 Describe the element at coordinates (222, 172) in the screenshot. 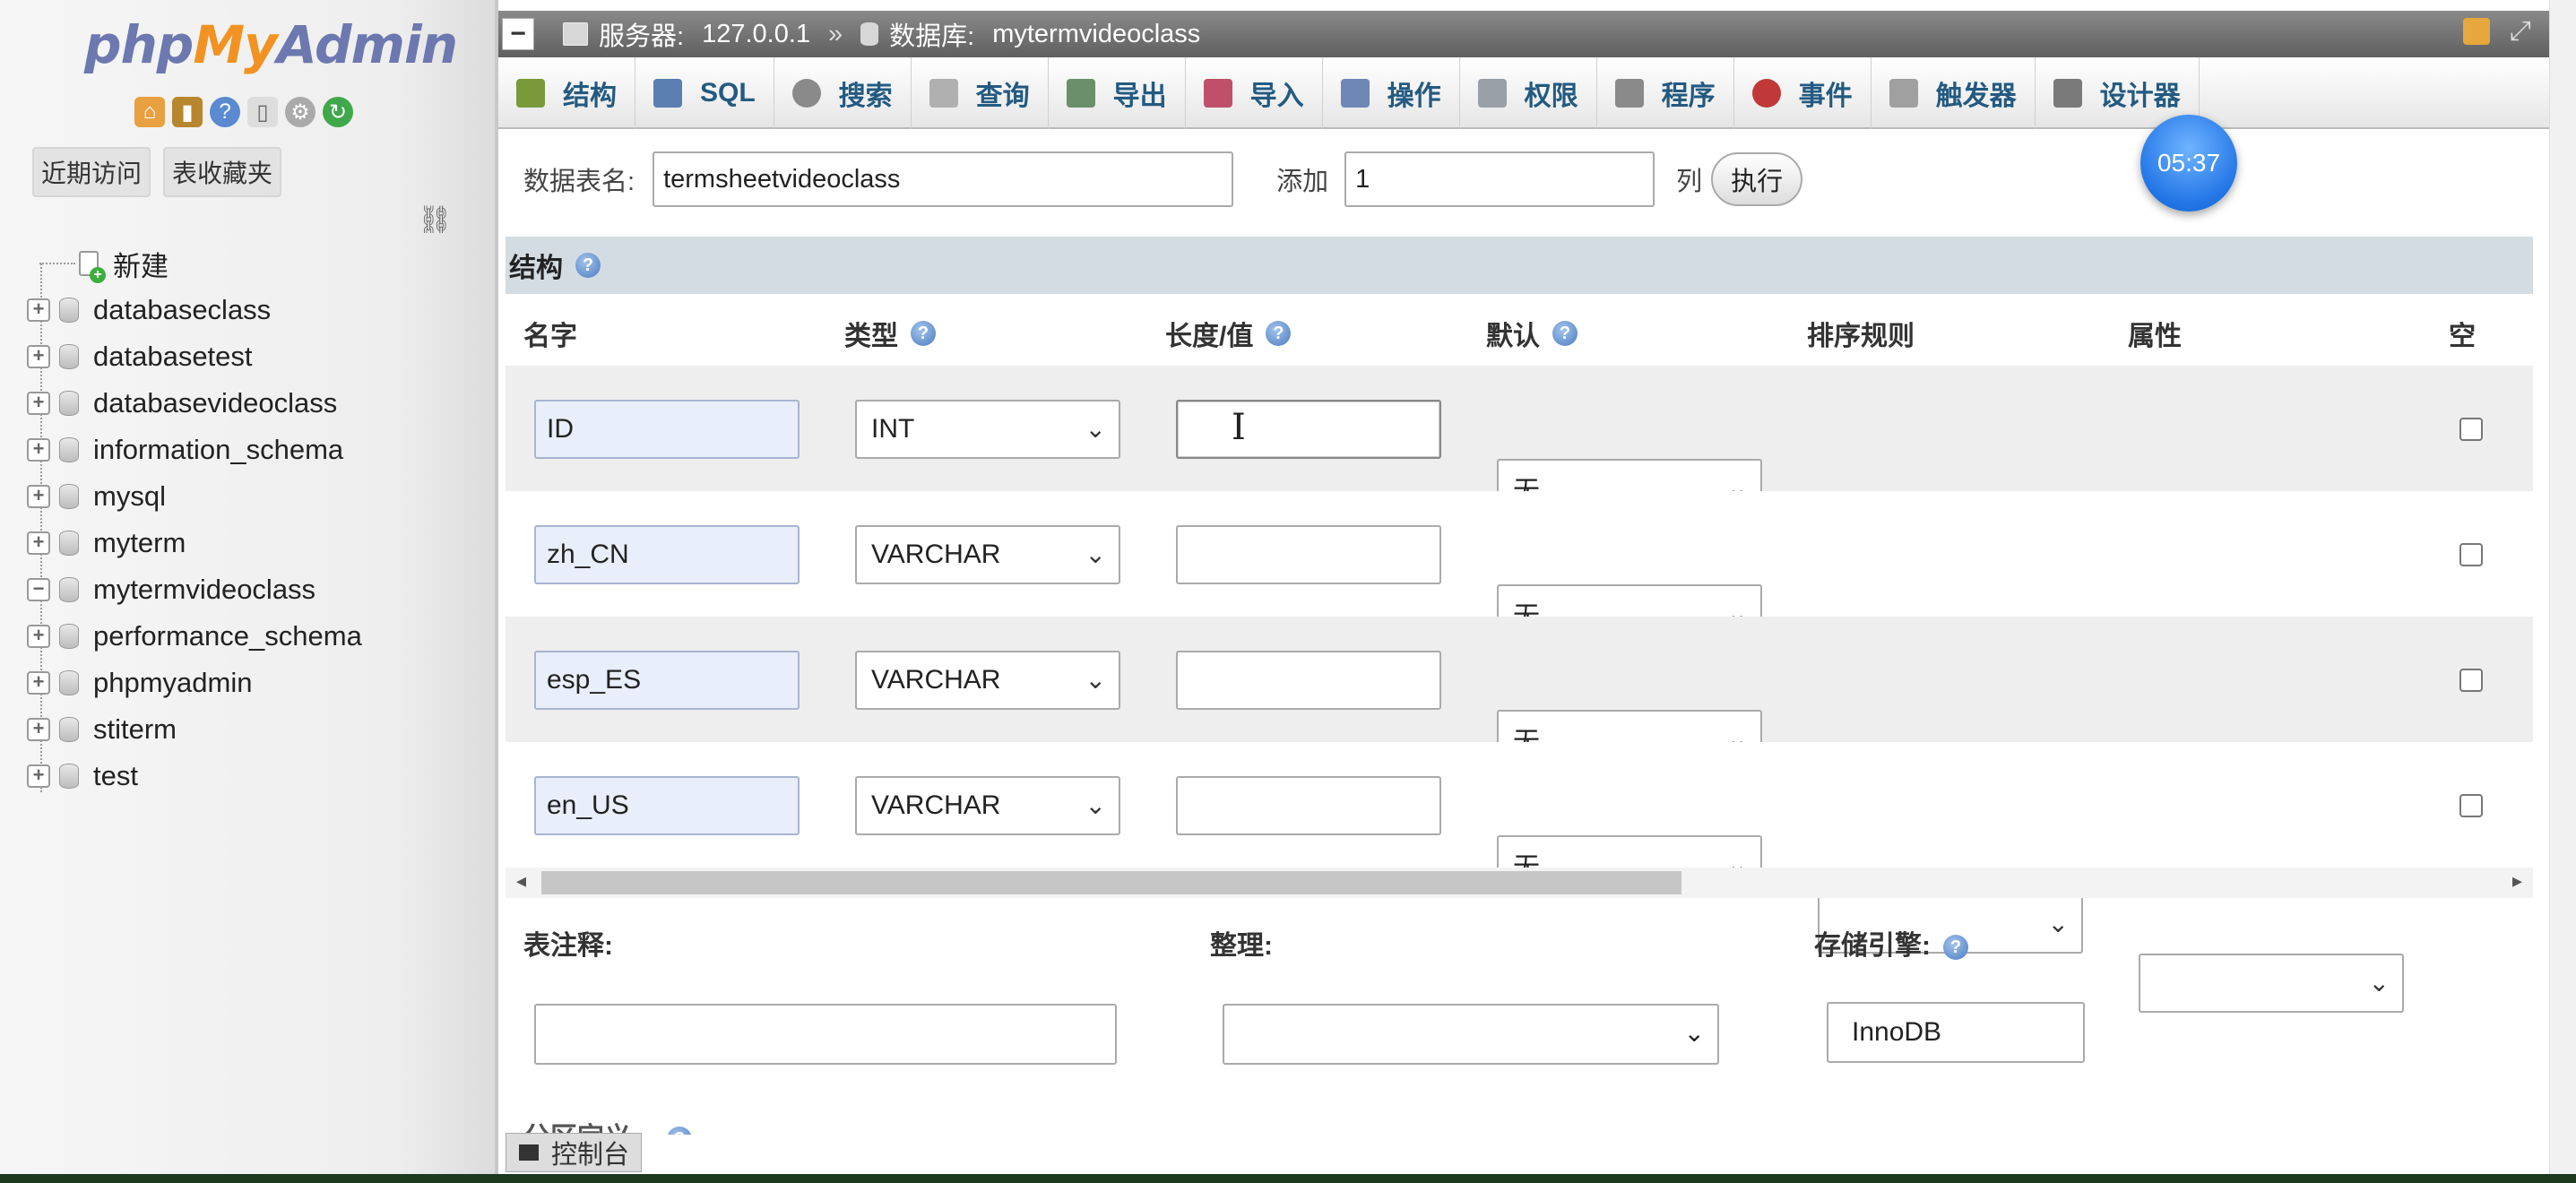

I see `favorite-tables-tab: 表收藏夹` at that location.